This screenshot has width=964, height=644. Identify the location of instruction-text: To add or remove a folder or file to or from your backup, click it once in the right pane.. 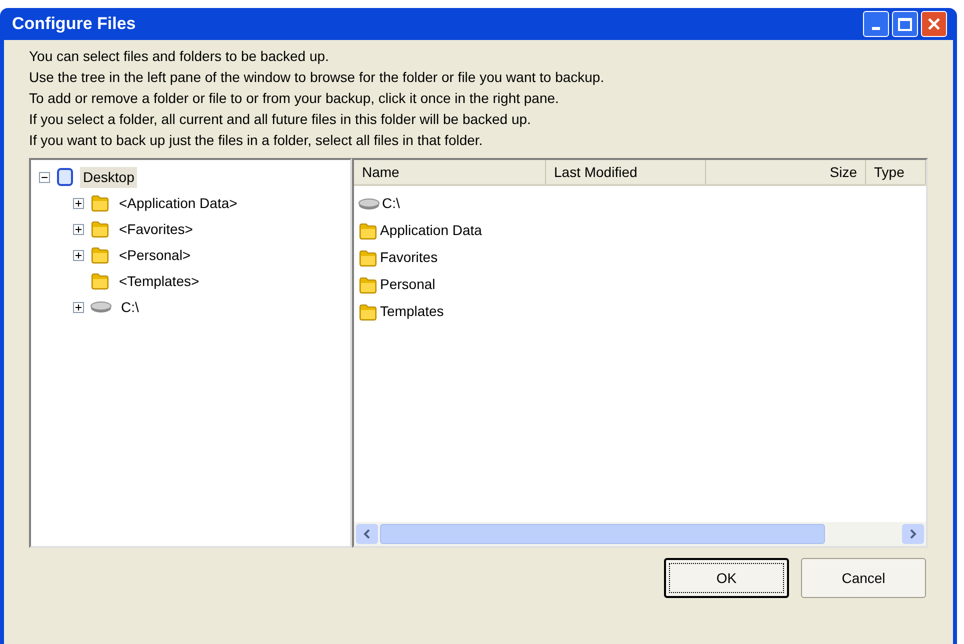
(294, 98).